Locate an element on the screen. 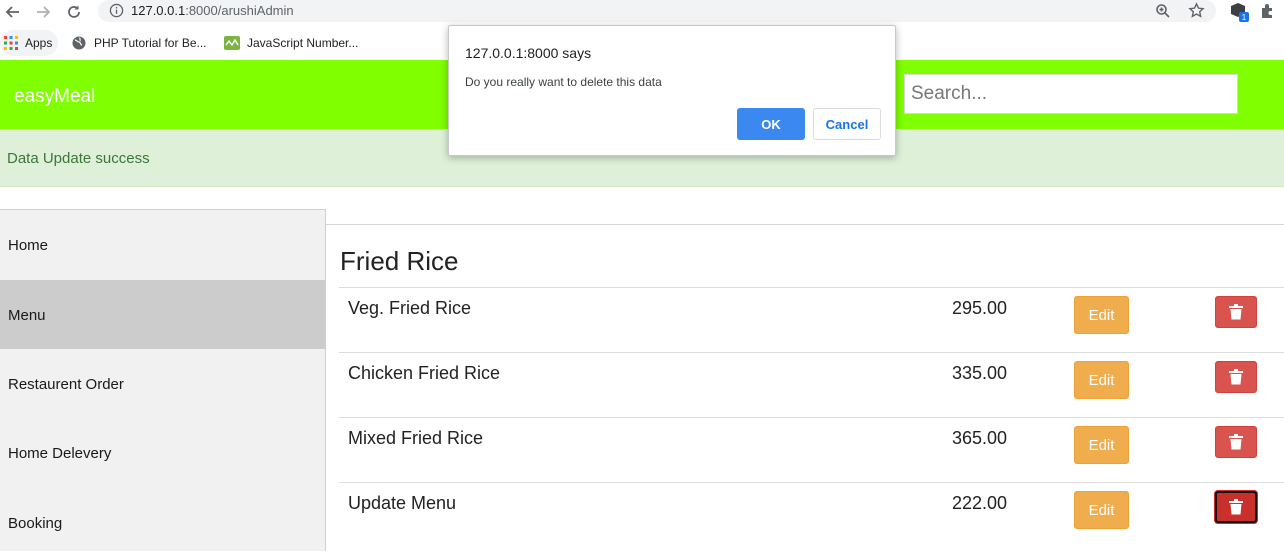  reload-icon is located at coordinates (74, 12).